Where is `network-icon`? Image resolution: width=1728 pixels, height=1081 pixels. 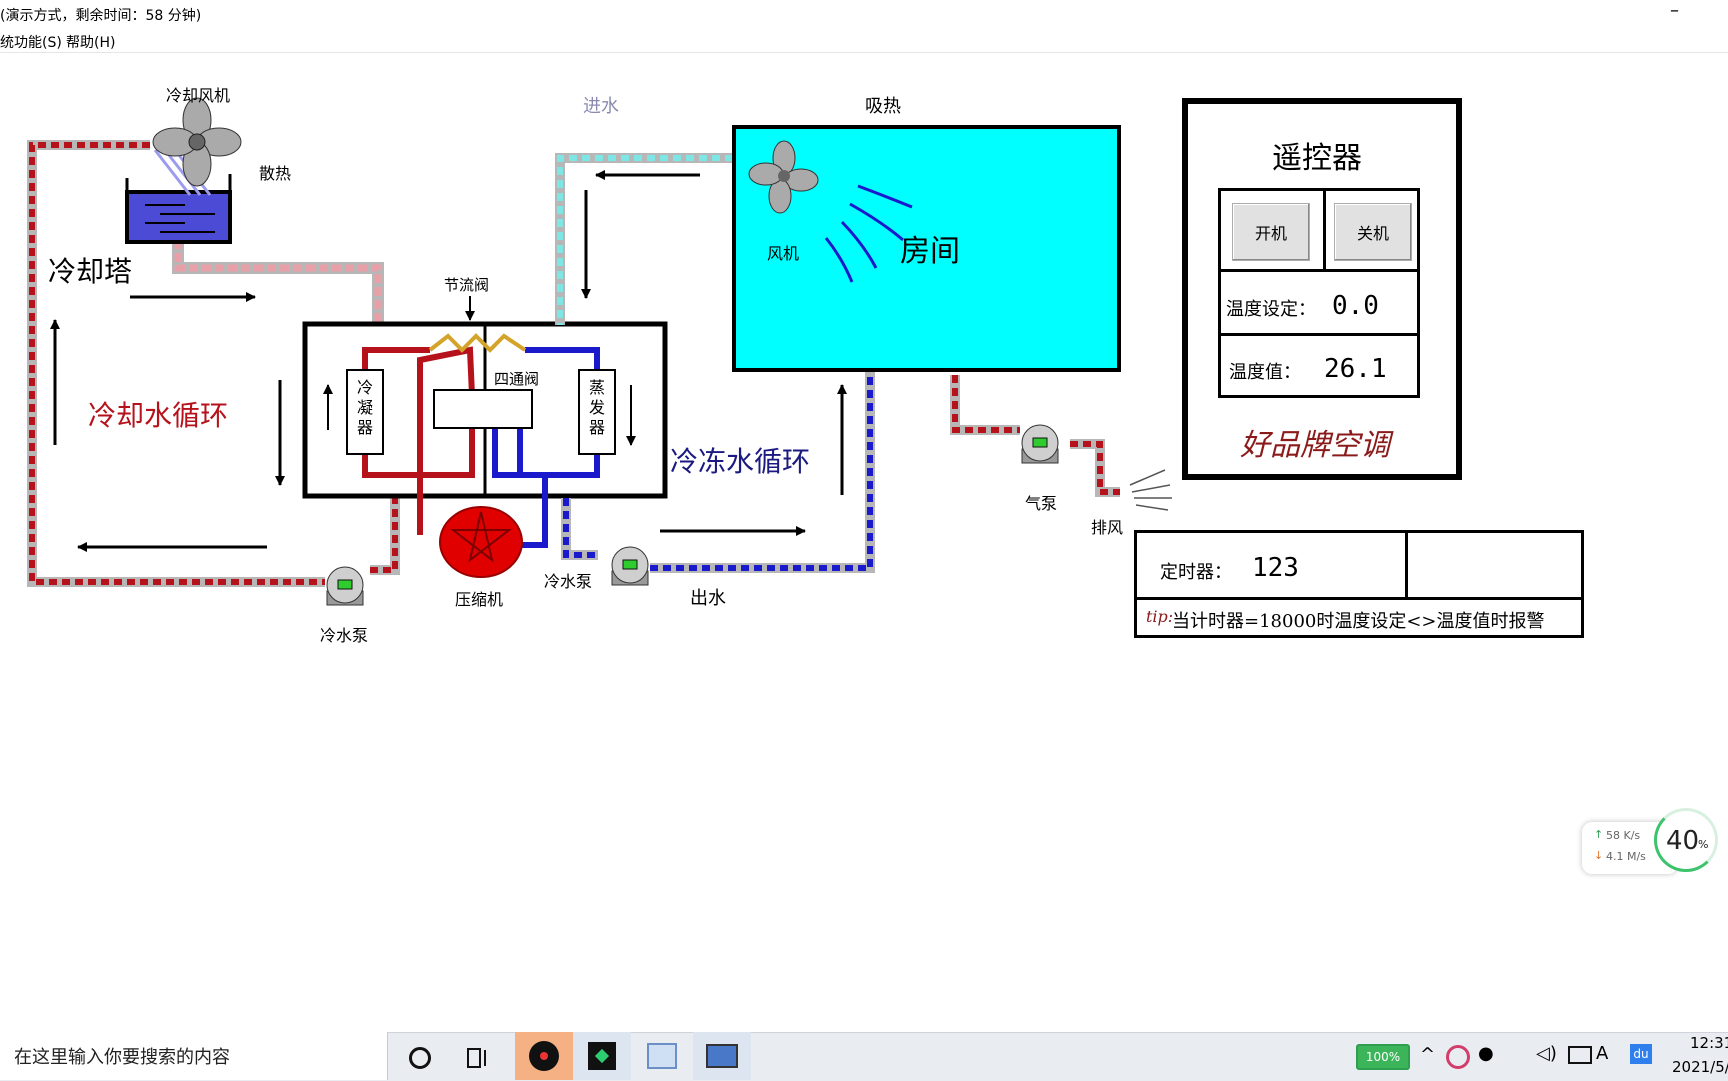 network-icon is located at coordinates (1580, 1055).